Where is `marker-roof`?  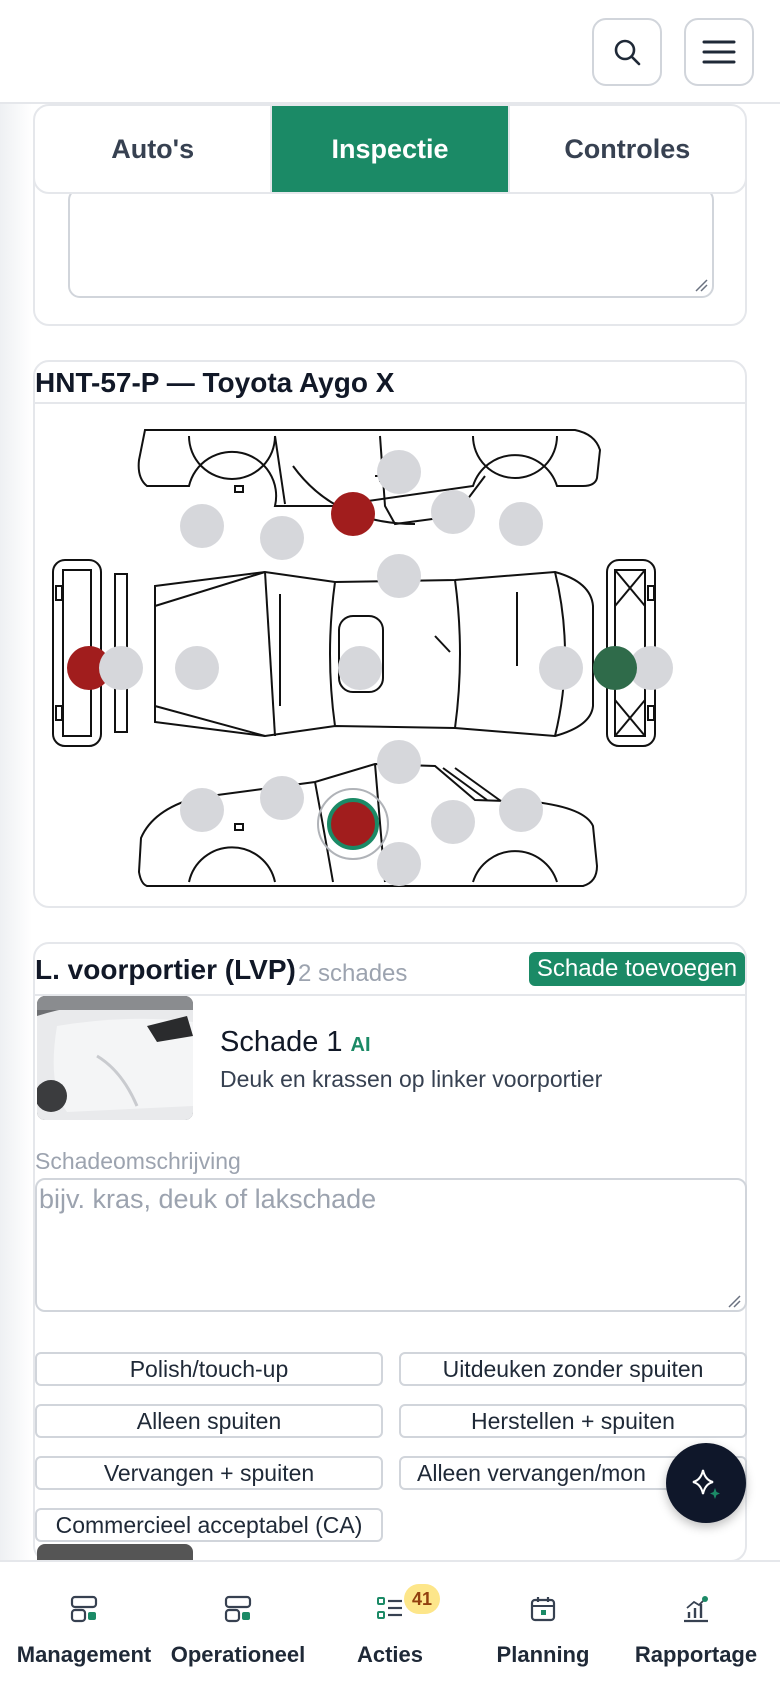
marker-roof is located at coordinates (360, 668).